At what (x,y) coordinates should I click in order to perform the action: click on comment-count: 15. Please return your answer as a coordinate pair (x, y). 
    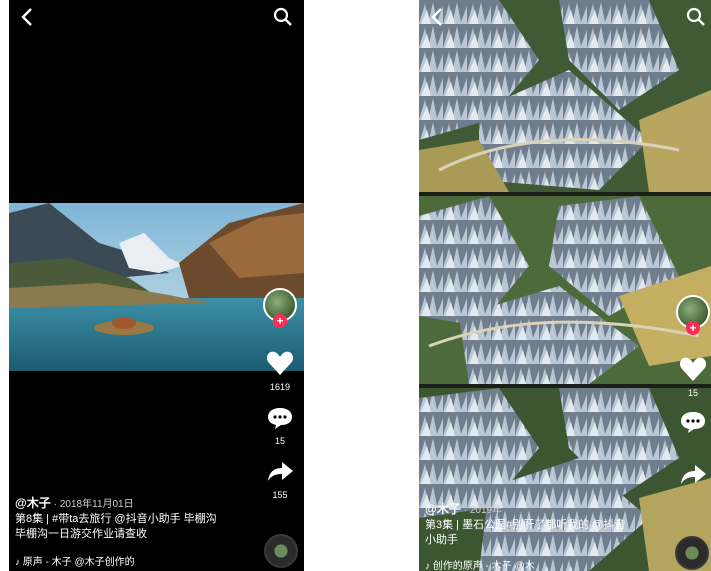
    Looking at the image, I should click on (279, 441).